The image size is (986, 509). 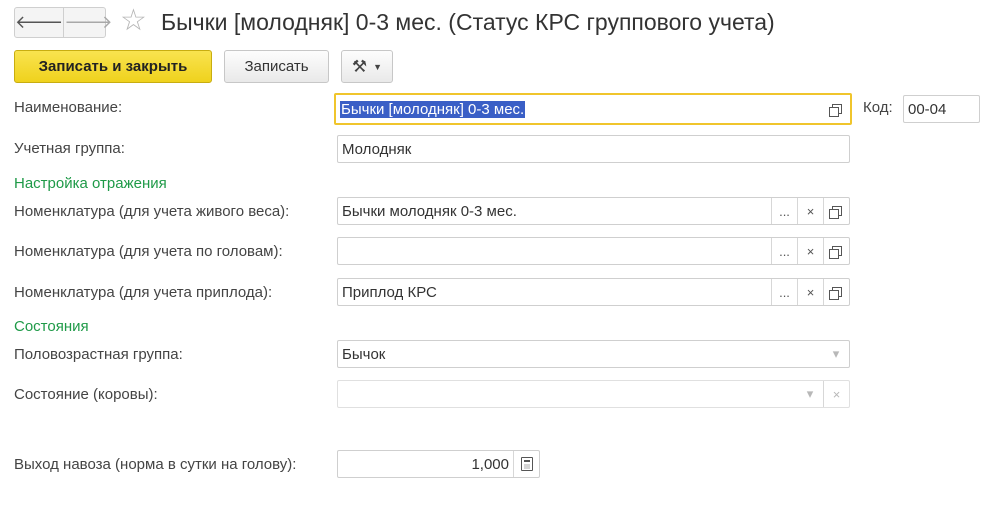 What do you see at coordinates (86, 394) in the screenshot?
I see `cow-state-label: Состояние (коровы):` at bounding box center [86, 394].